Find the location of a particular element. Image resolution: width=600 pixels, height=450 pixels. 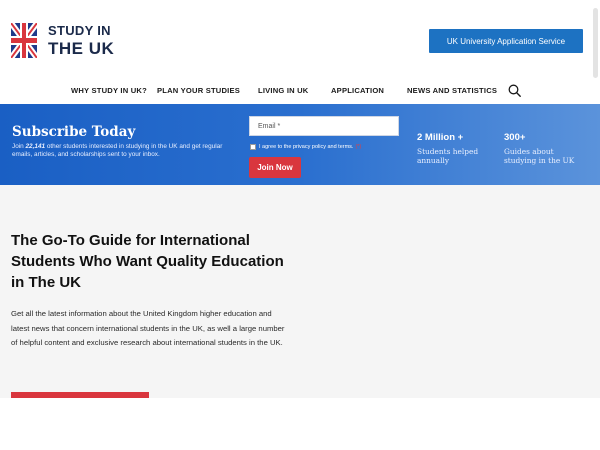

nav-item-plan-studies: PLAN YOUR STUDIES is located at coordinates (198, 90).